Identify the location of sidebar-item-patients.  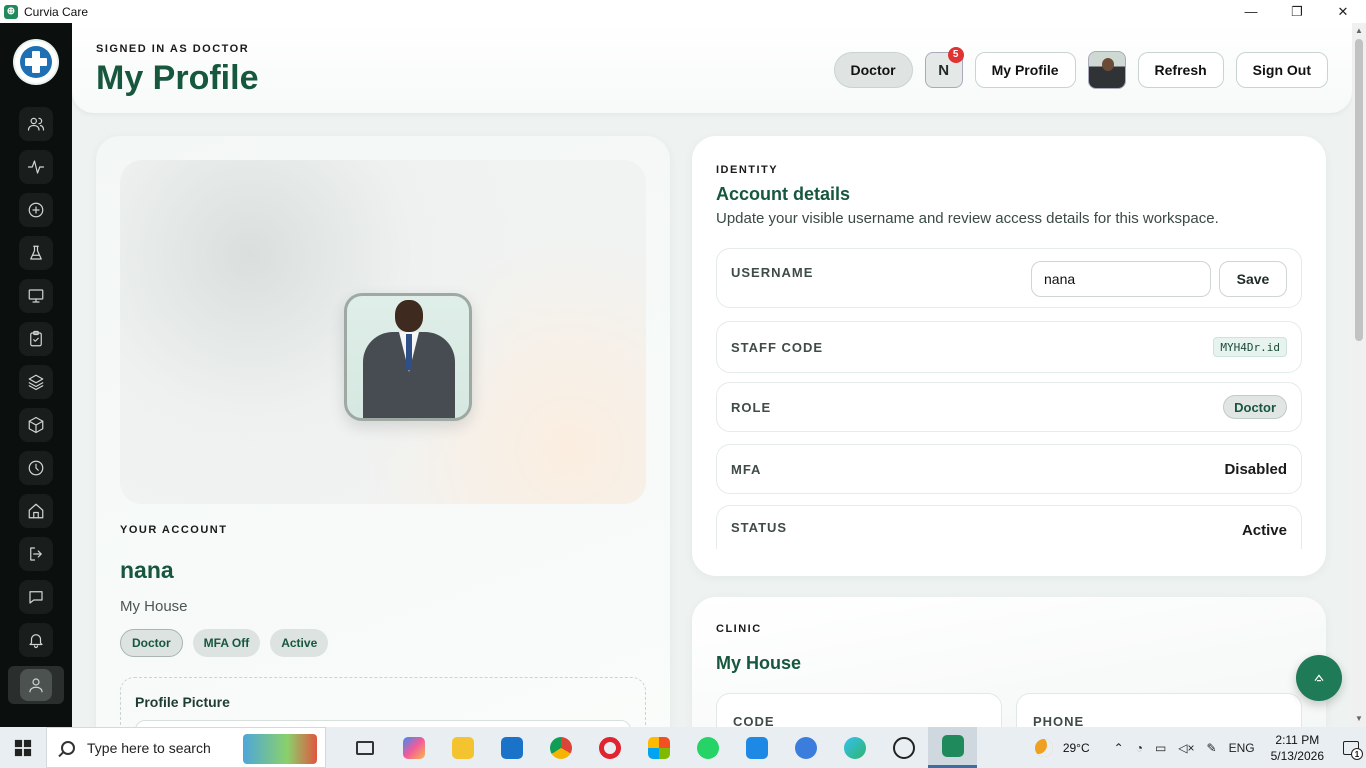
(36, 124).